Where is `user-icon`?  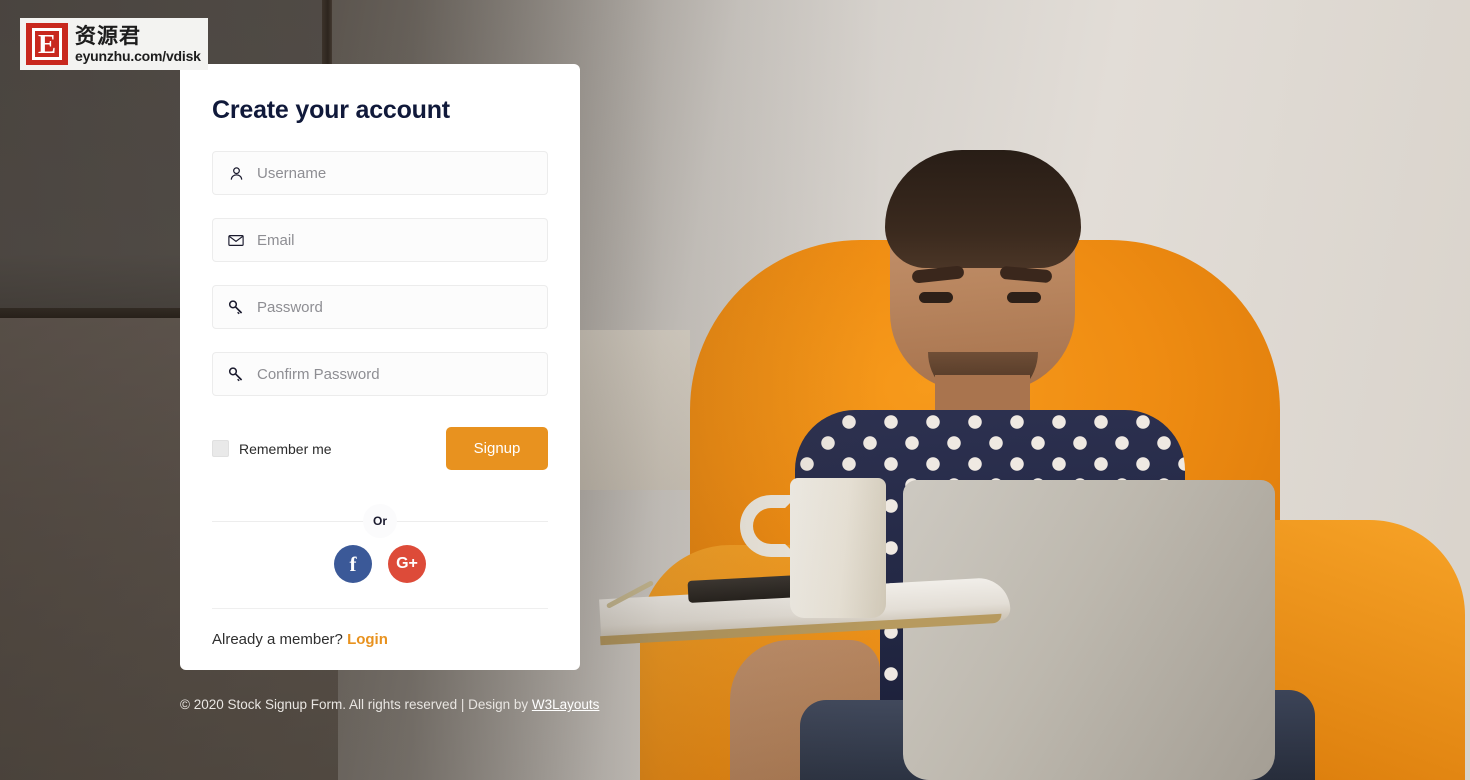
user-icon is located at coordinates (236, 173).